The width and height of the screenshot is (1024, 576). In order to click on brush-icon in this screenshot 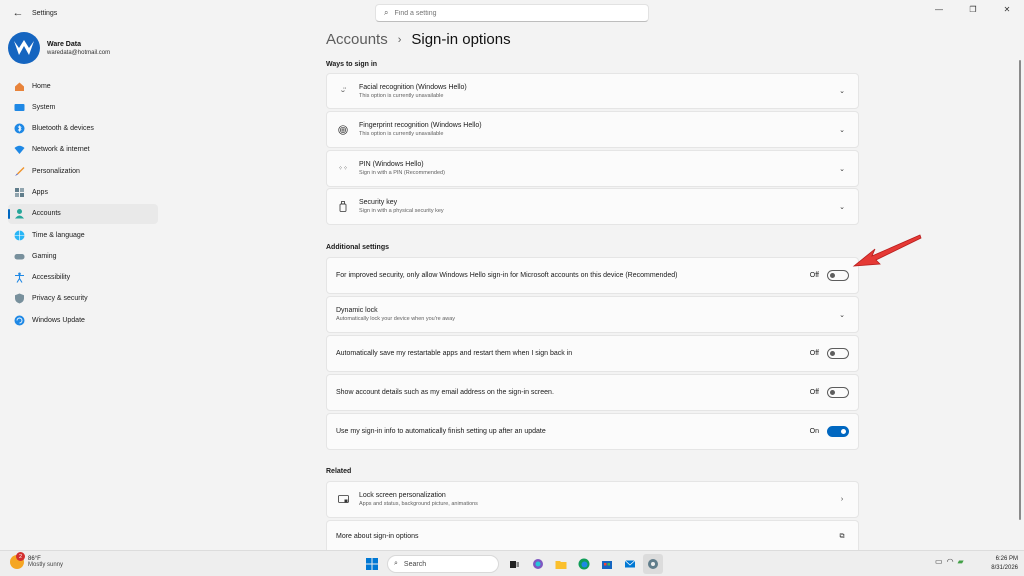, I will do `click(19, 171)`.